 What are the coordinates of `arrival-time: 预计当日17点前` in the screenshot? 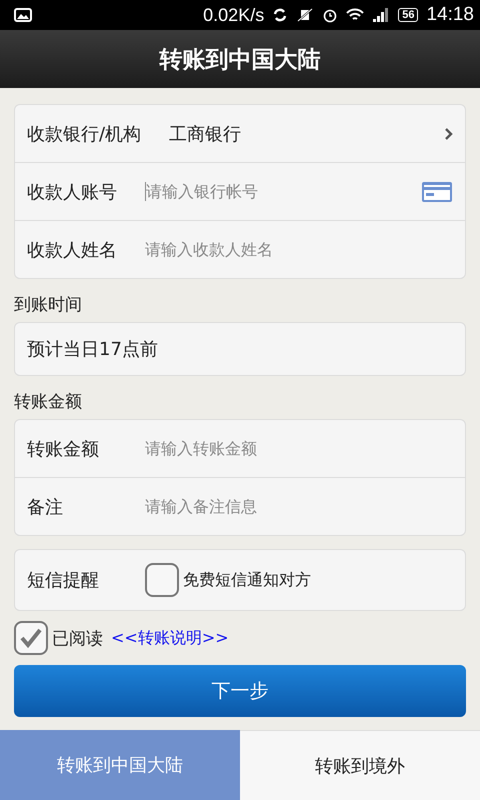 It's located at (92, 349).